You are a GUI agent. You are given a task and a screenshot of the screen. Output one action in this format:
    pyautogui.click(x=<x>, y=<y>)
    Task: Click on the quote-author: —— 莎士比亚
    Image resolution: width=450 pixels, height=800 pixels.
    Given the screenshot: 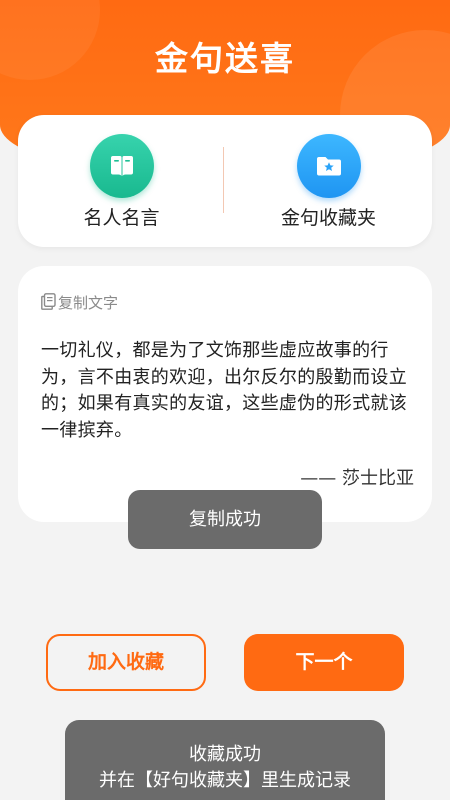 What is the action you would take?
    pyautogui.click(x=357, y=478)
    